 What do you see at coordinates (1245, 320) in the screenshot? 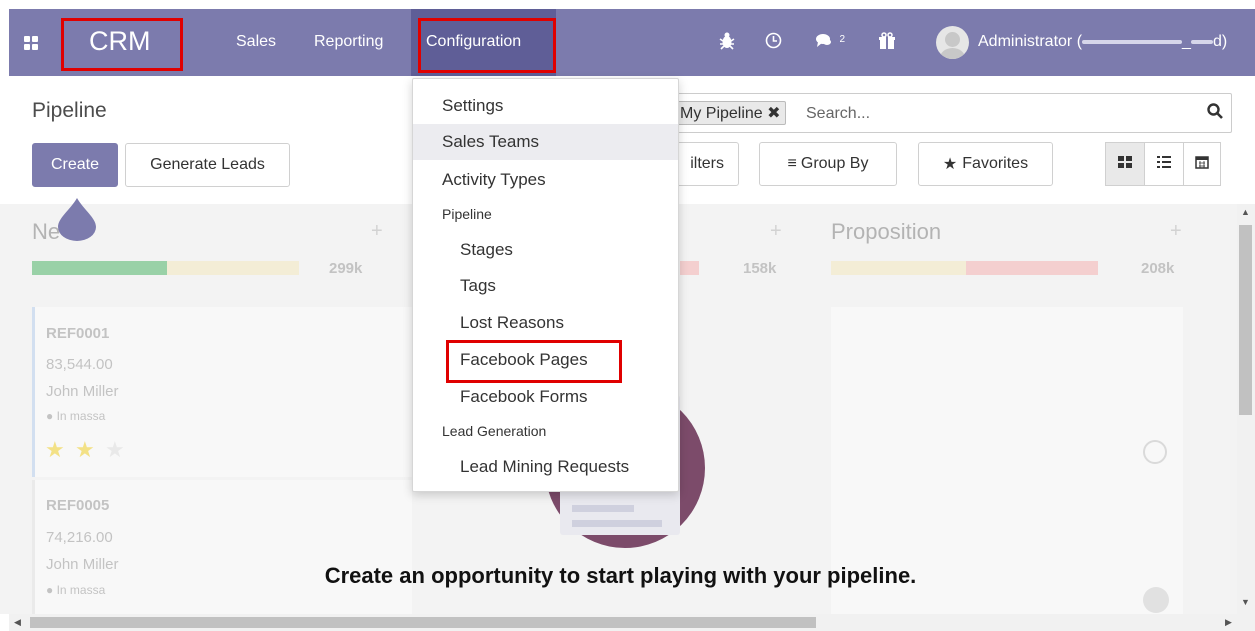
I see `vertical-scrollbar-thumb` at bounding box center [1245, 320].